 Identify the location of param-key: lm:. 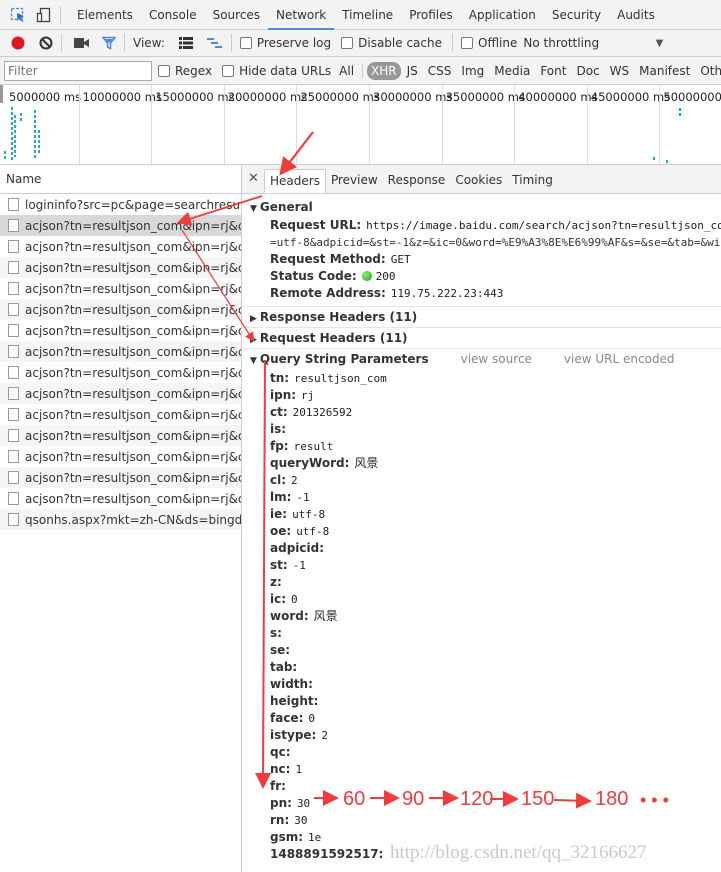
(281, 497).